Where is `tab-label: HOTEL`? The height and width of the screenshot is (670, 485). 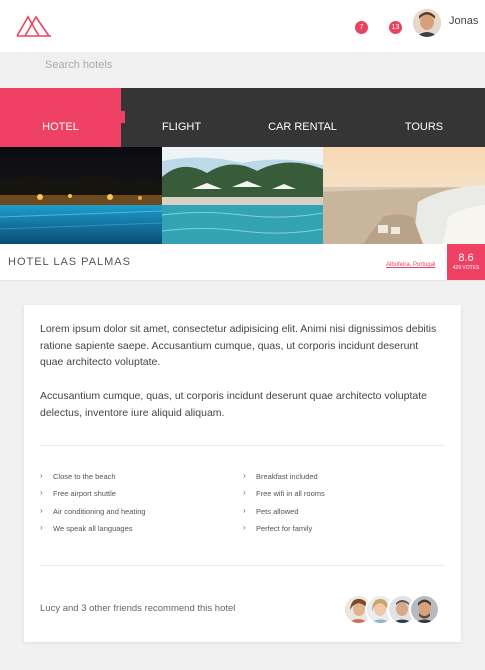 tab-label: HOTEL is located at coordinates (60, 127).